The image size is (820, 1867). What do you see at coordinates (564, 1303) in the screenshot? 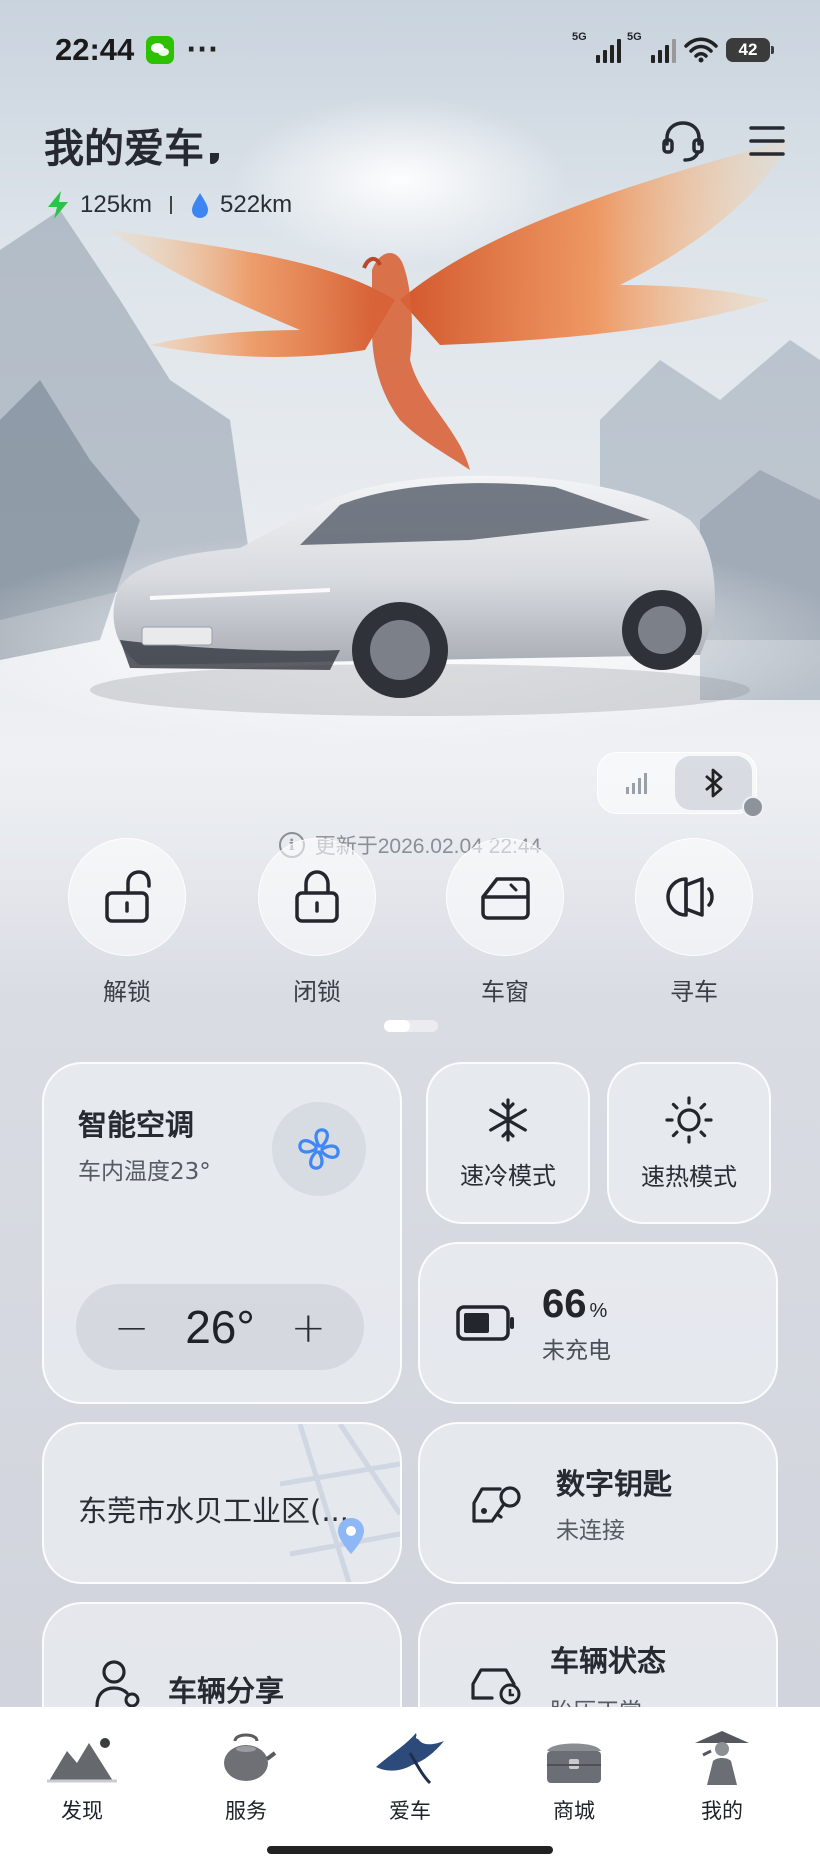
I see `battery-percent-value: 66` at bounding box center [564, 1303].